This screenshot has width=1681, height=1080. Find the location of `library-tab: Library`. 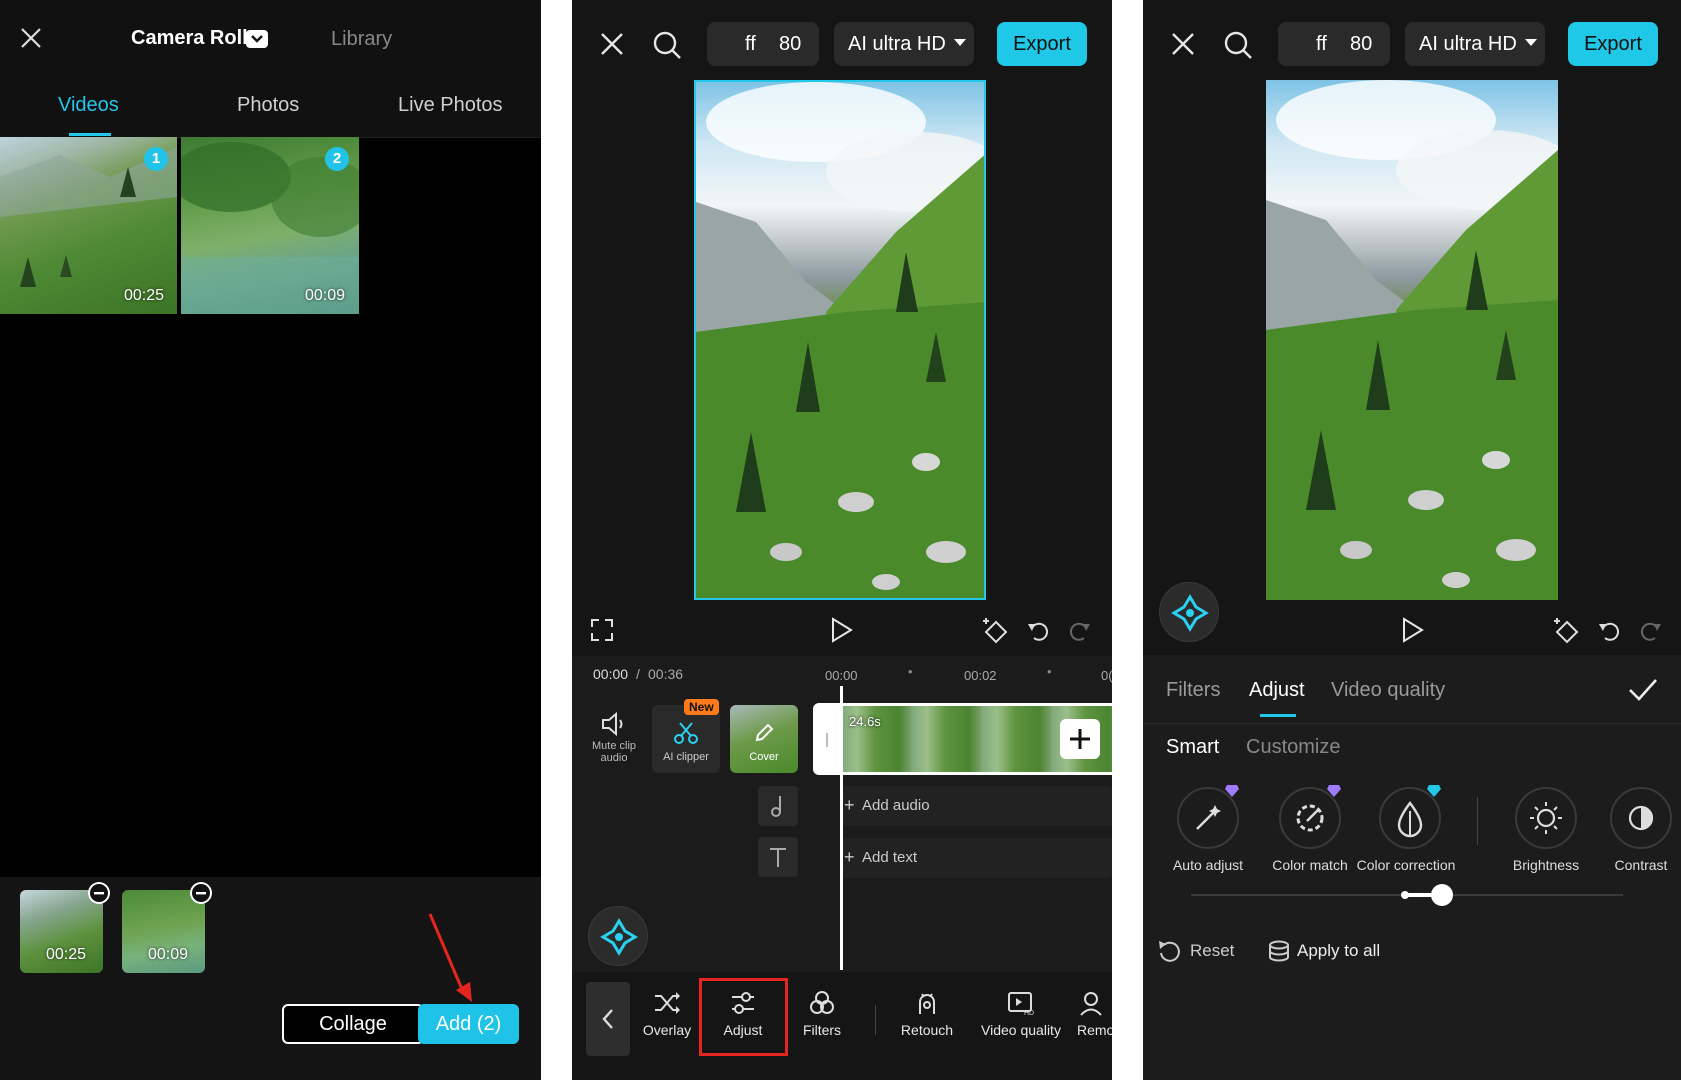

library-tab: Library is located at coordinates (361, 39).